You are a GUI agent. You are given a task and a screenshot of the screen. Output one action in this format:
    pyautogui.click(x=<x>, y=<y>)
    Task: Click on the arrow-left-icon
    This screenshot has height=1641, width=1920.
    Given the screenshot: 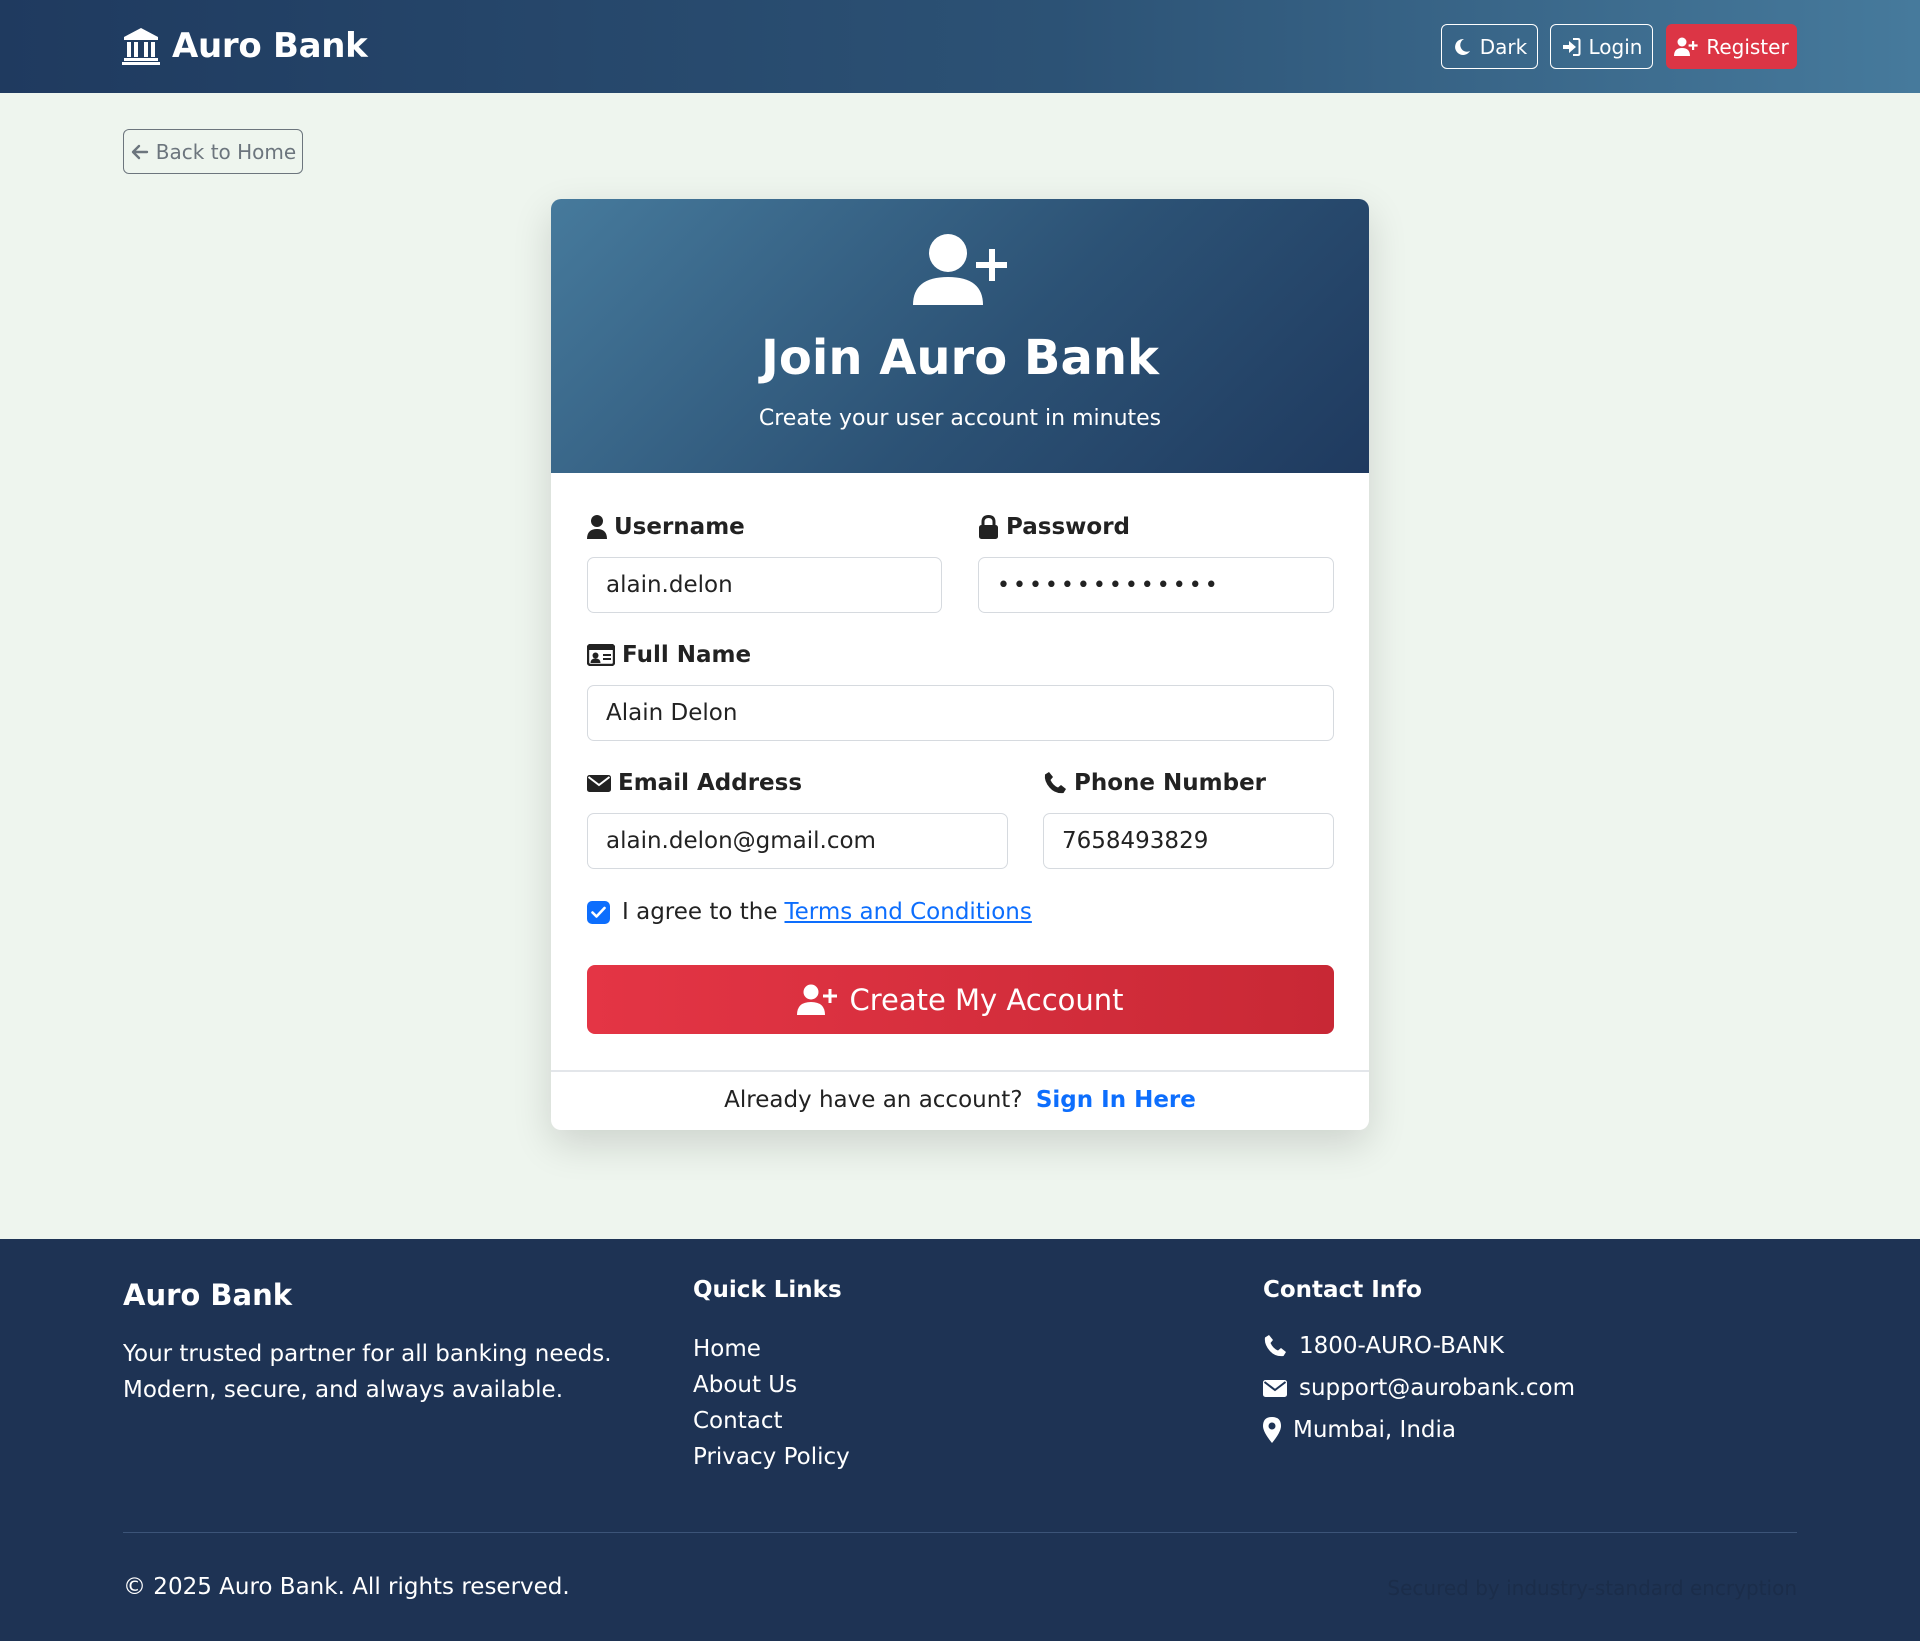 What is the action you would take?
    pyautogui.click(x=139, y=151)
    